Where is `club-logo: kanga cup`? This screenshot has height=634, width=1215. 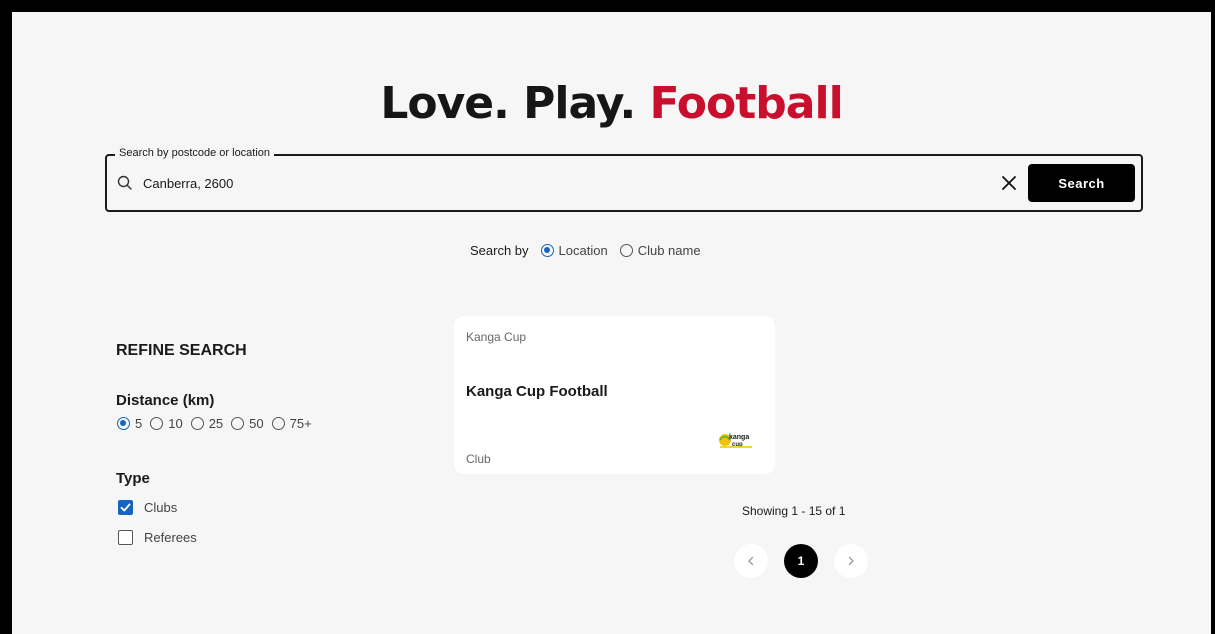
club-logo: kanga cup is located at coordinates (735, 441).